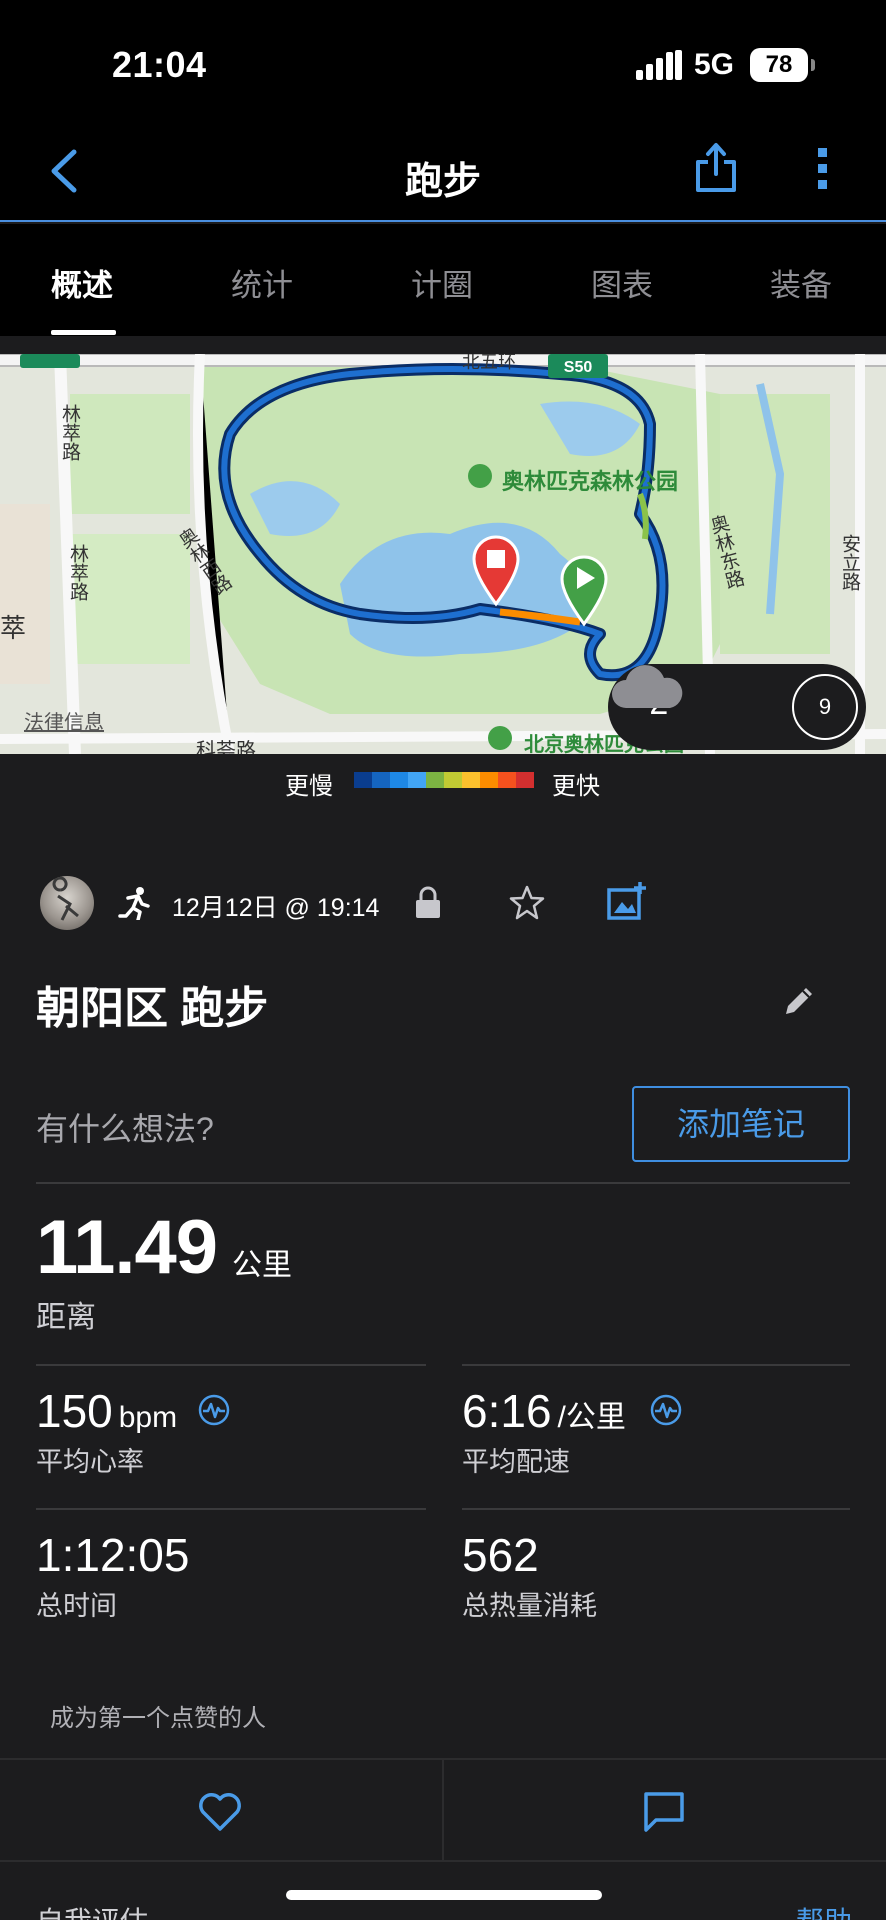 This screenshot has height=1920, width=886. I want to click on legend-slower-label: 更慢, so click(309, 786).